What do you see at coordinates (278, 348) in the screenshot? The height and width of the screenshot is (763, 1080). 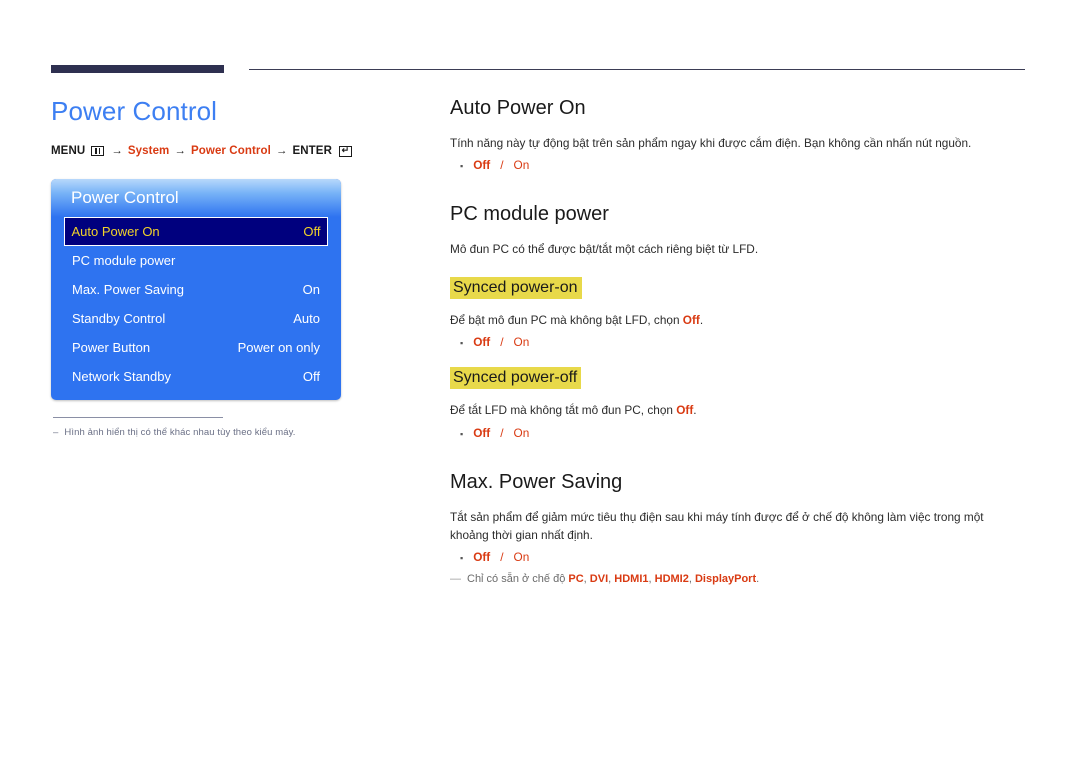 I see `osd-row-value: Power on only` at bounding box center [278, 348].